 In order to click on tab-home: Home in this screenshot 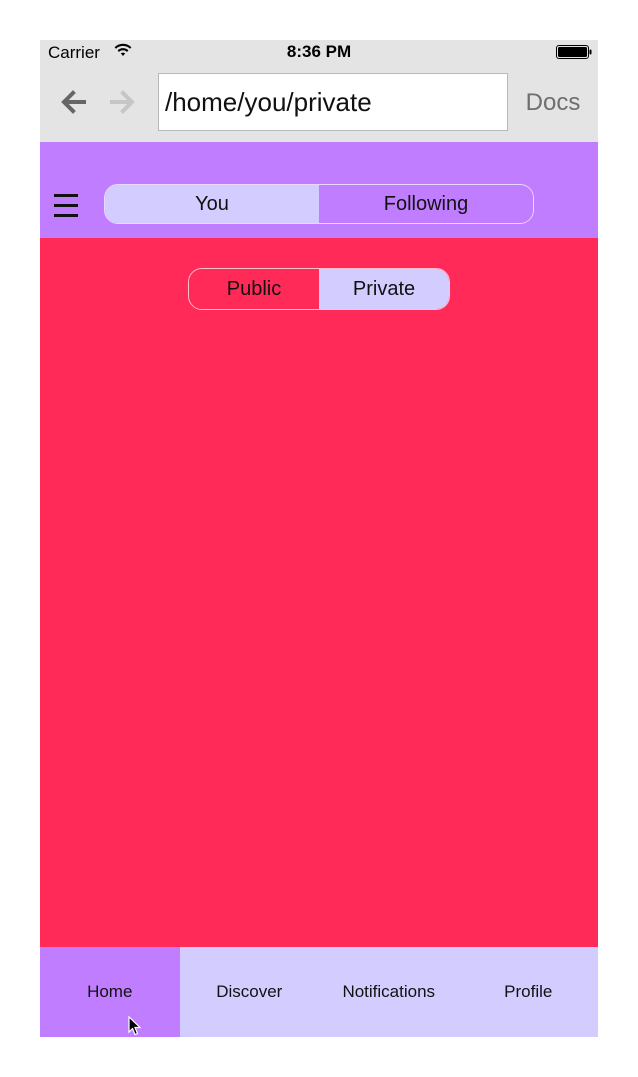, I will do `click(110, 992)`.